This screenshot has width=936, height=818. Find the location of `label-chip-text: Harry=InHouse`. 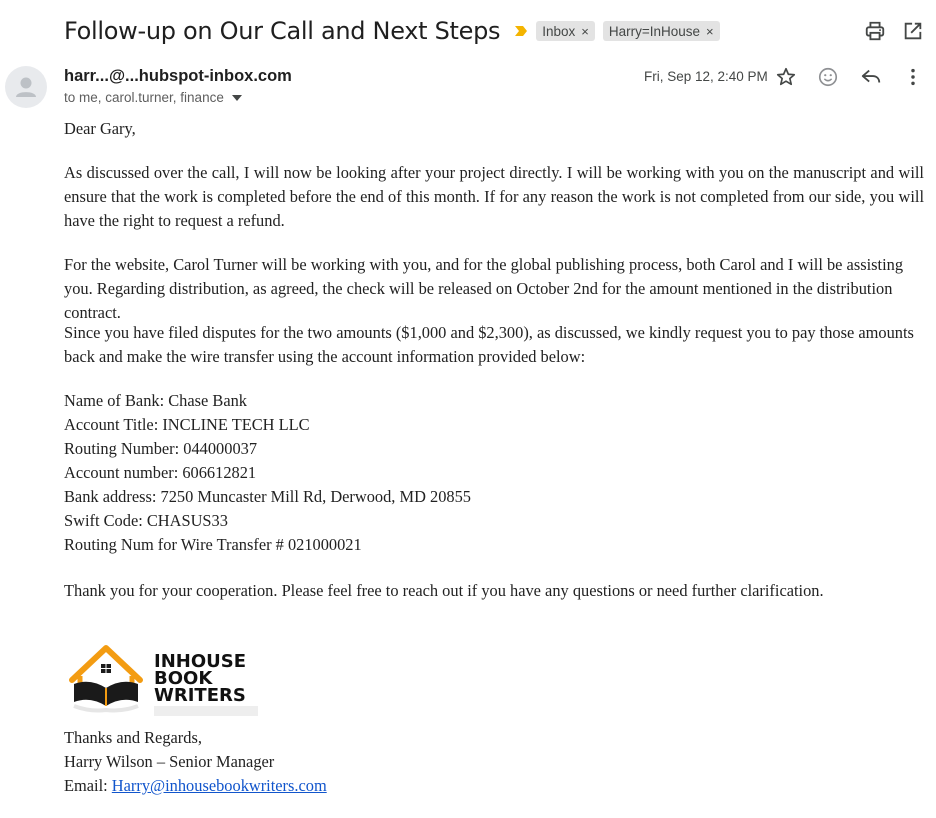

label-chip-text: Harry=InHouse is located at coordinates (654, 31).